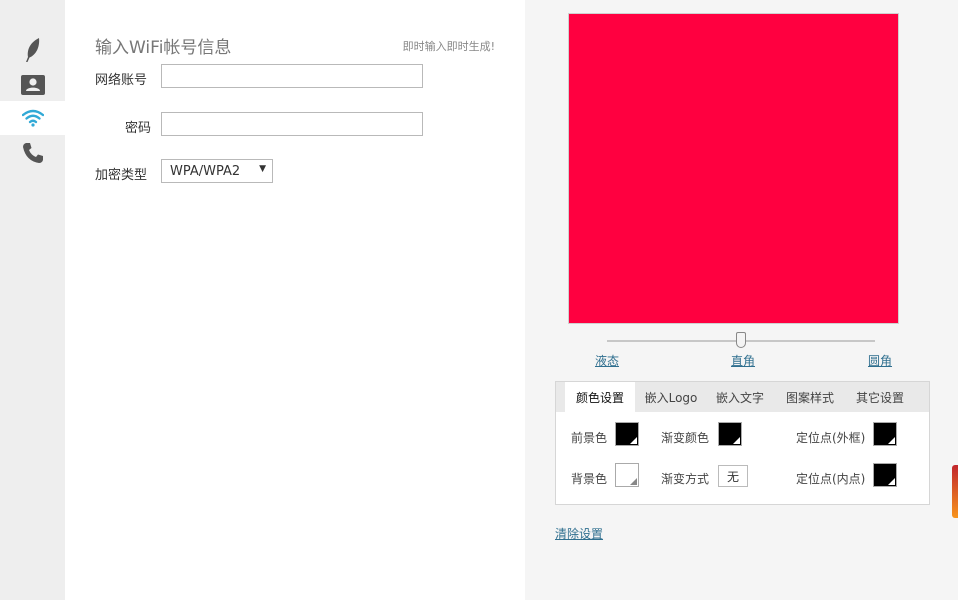 The image size is (958, 600). What do you see at coordinates (685, 479) in the screenshot?
I see `gradient-mode-label: 渐变方式` at bounding box center [685, 479].